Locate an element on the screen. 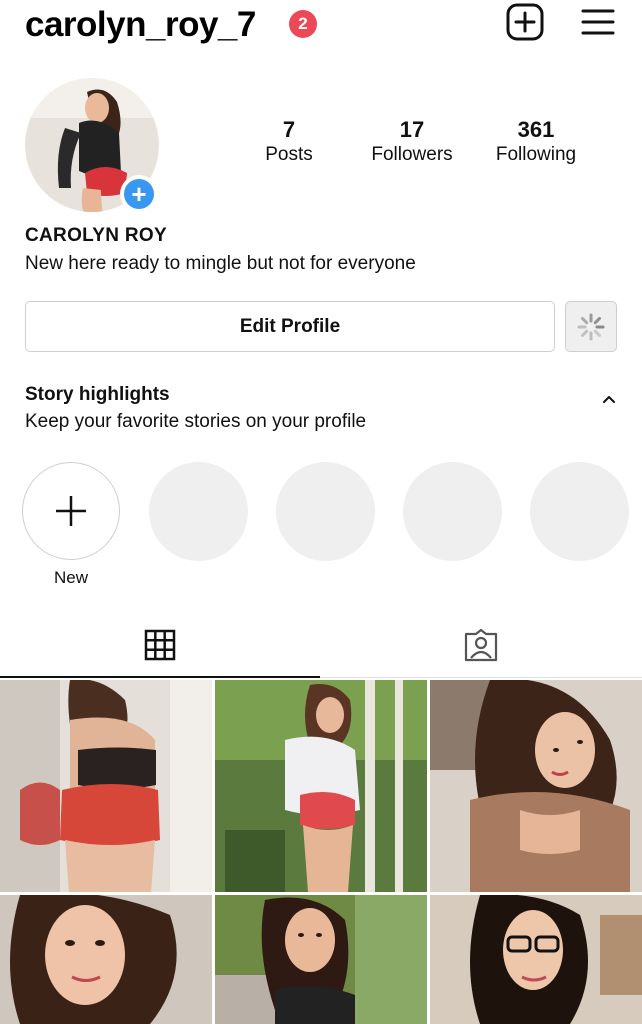 The height and width of the screenshot is (1024, 642). chevron-up-icon is located at coordinates (609, 399).